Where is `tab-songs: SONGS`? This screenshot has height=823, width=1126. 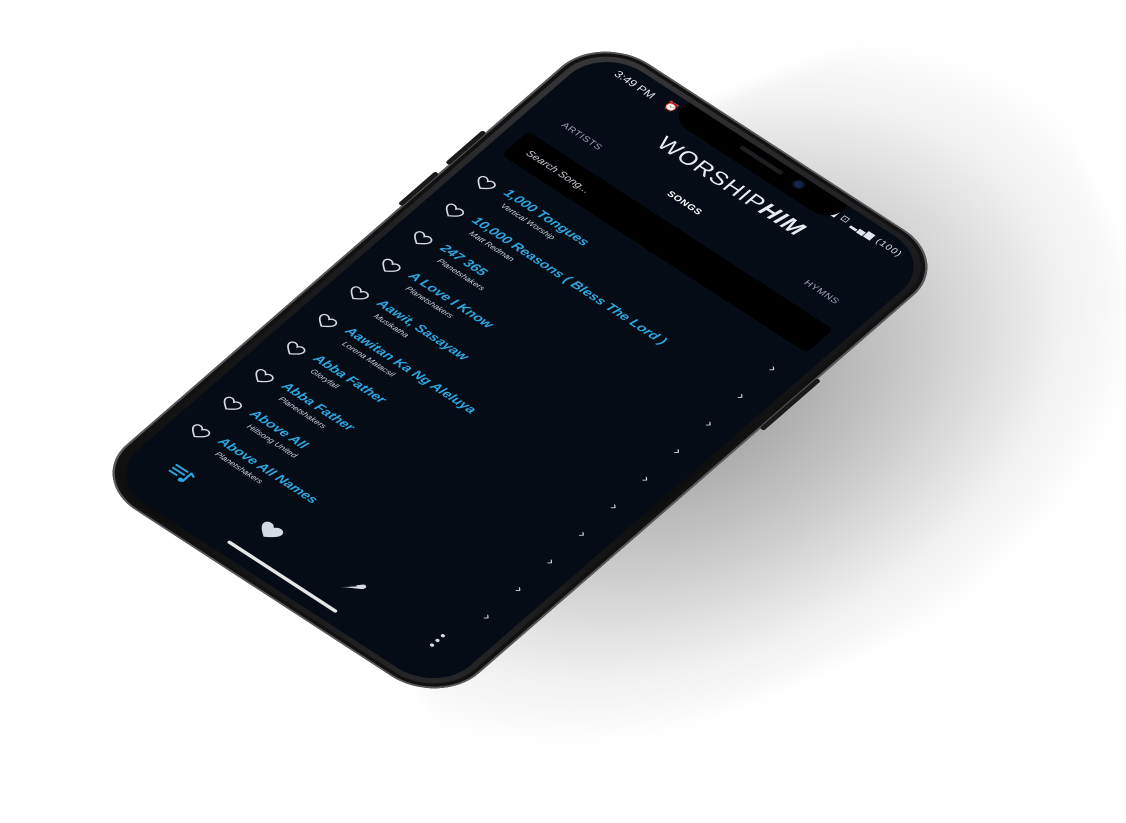 tab-songs: SONGS is located at coordinates (684, 203).